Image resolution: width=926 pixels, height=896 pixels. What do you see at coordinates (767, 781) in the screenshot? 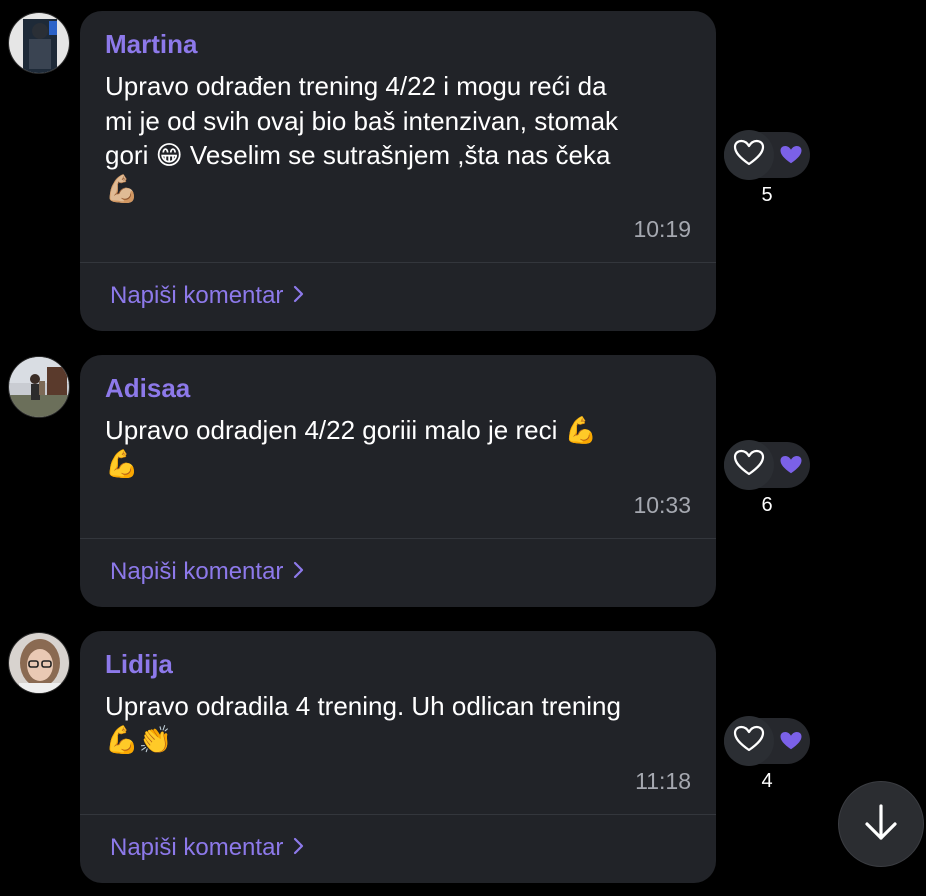
I see `reaction-count: 4` at bounding box center [767, 781].